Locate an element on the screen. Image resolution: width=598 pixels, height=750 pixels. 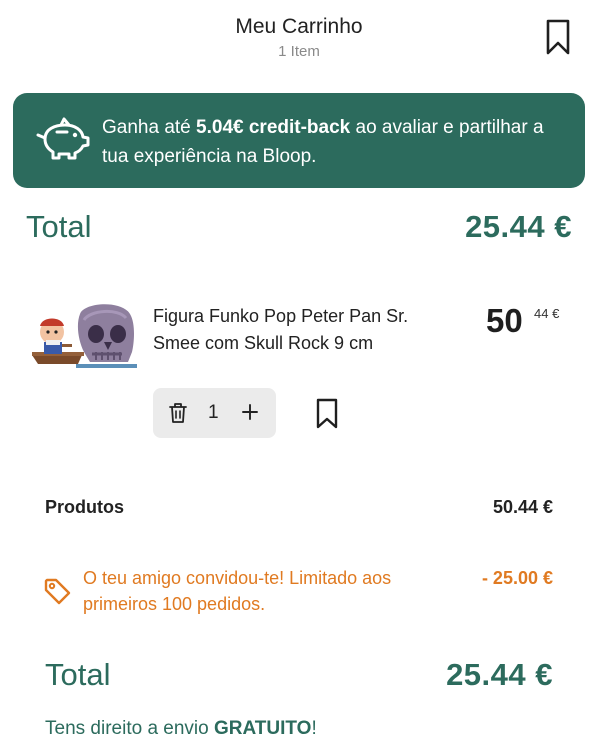
quantity-stepper: 1 is located at coordinates (214, 413).